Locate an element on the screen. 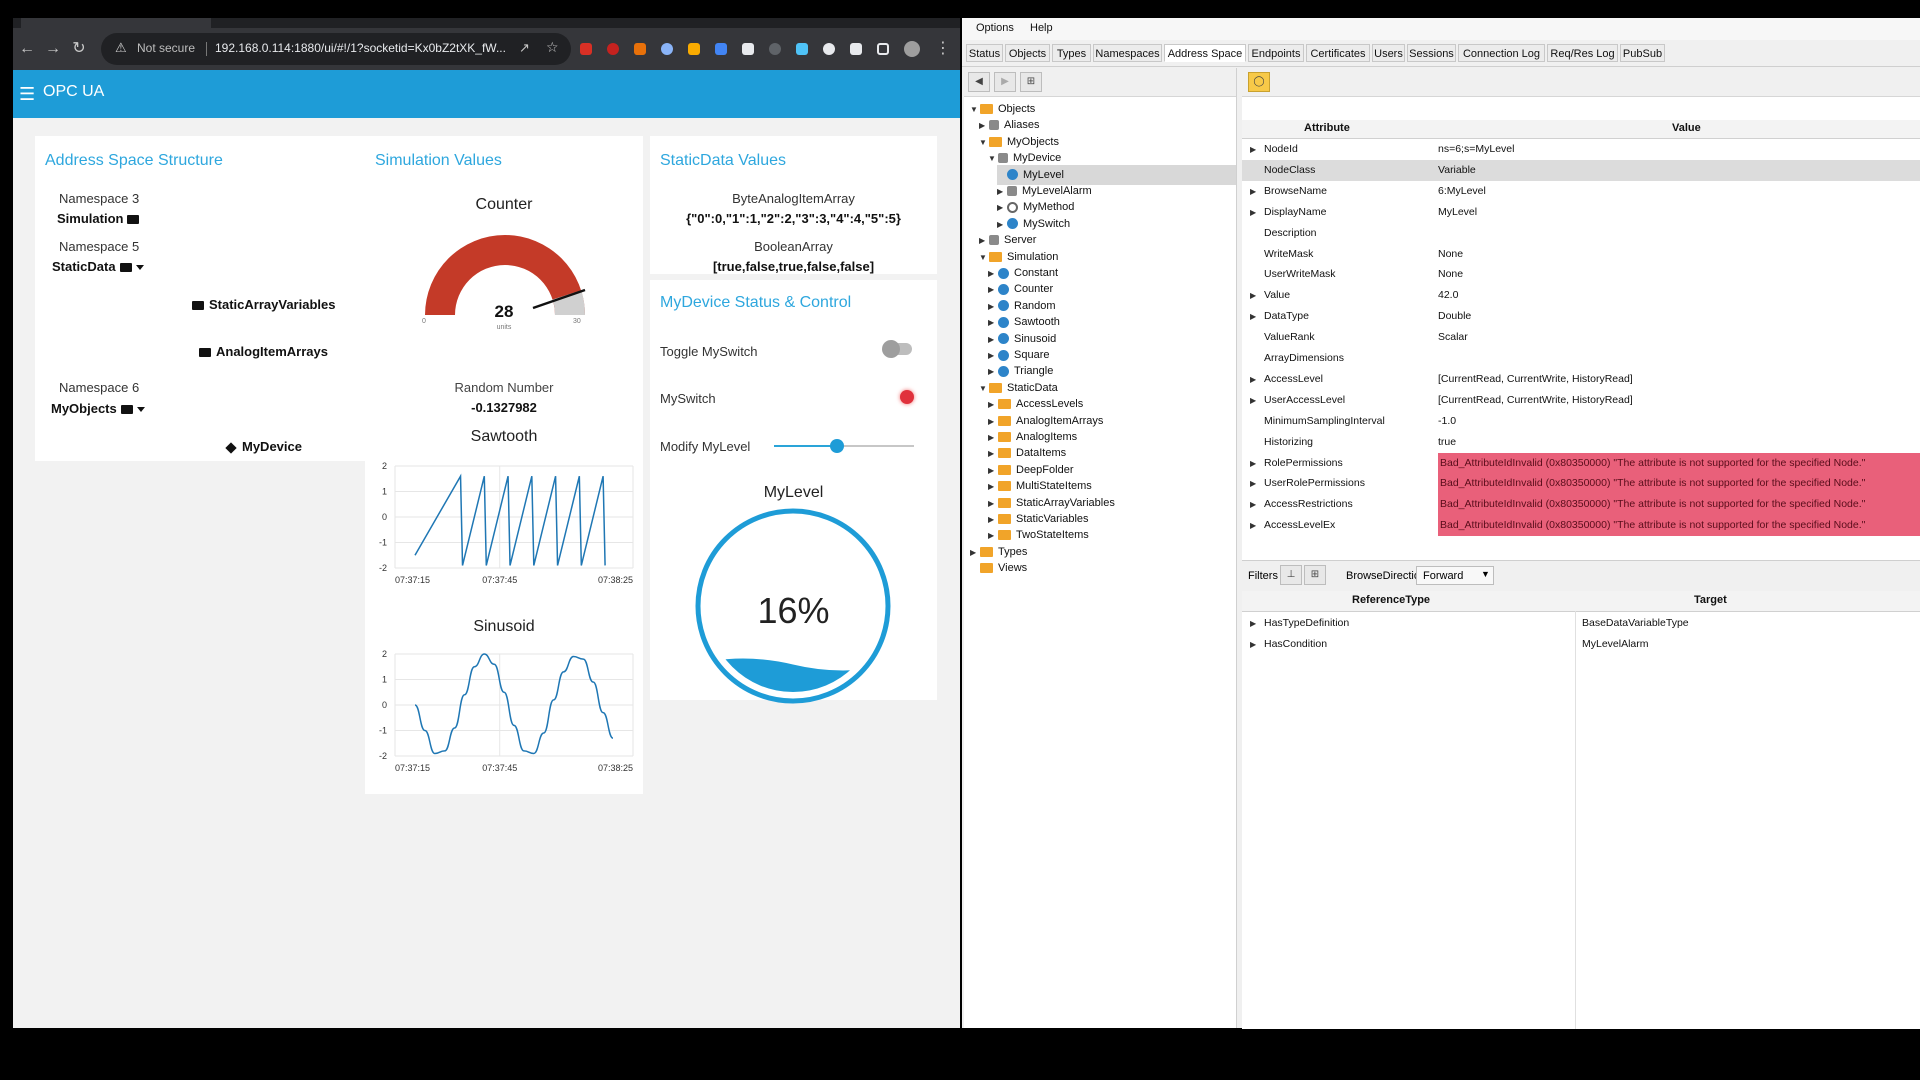  attribute-name: RolePermissions is located at coordinates (1303, 462).